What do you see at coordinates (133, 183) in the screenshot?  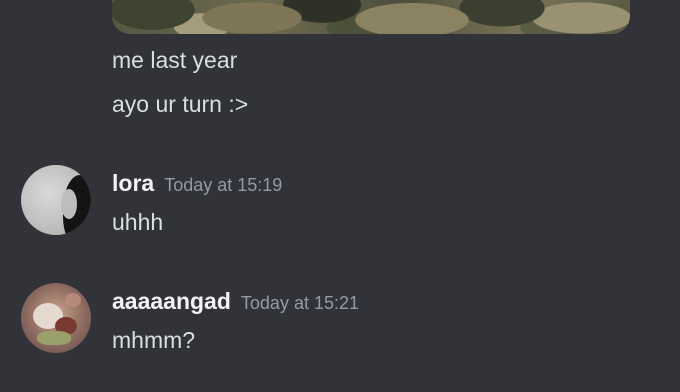 I see `username-lora: lora` at bounding box center [133, 183].